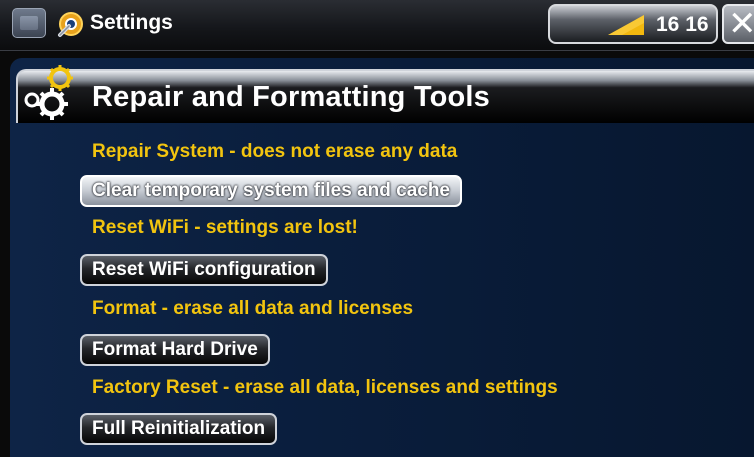 The width and height of the screenshot is (754, 457). Describe the element at coordinates (179, 429) in the screenshot. I see `full-reinitialization-button: Full Reinitialization` at that location.